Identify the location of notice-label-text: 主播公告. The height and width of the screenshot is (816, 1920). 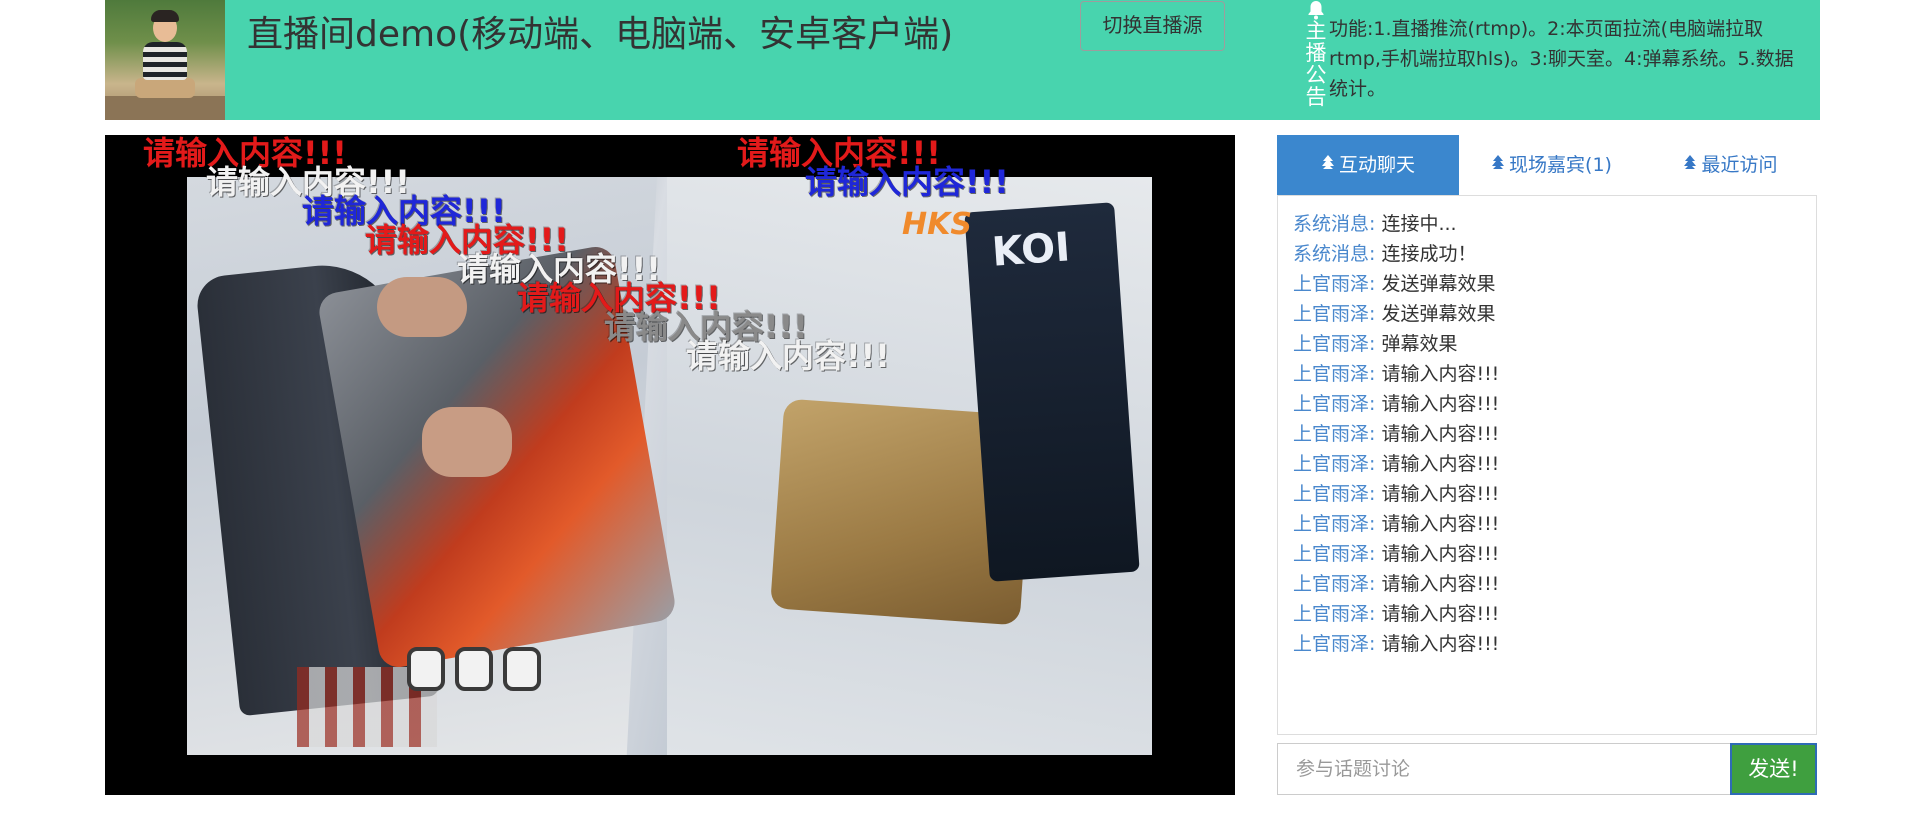
(1316, 64).